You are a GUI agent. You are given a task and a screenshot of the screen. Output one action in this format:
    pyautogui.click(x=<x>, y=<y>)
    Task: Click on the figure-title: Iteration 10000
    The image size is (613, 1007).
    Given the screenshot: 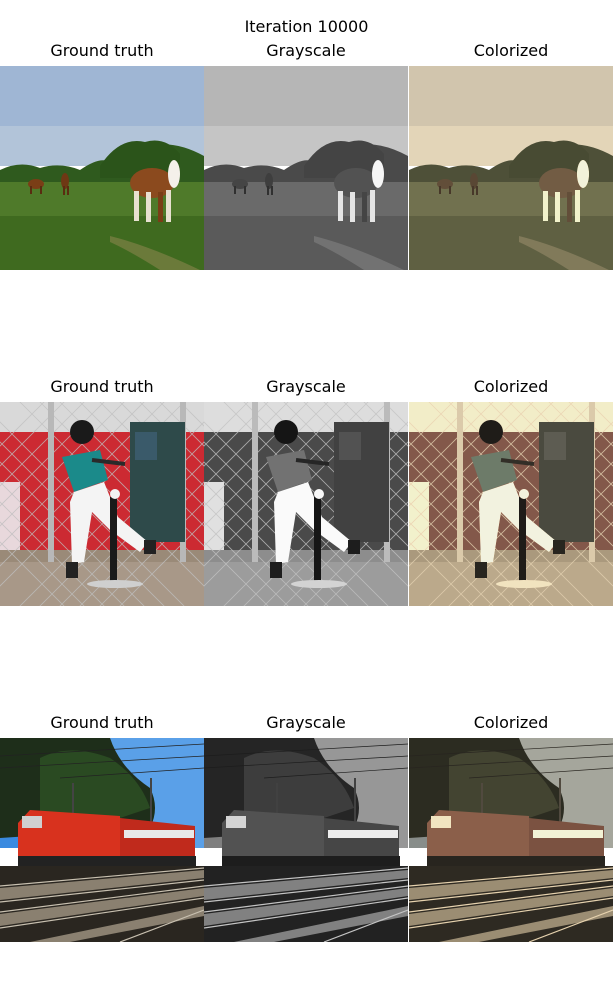 What is the action you would take?
    pyautogui.click(x=306, y=26)
    